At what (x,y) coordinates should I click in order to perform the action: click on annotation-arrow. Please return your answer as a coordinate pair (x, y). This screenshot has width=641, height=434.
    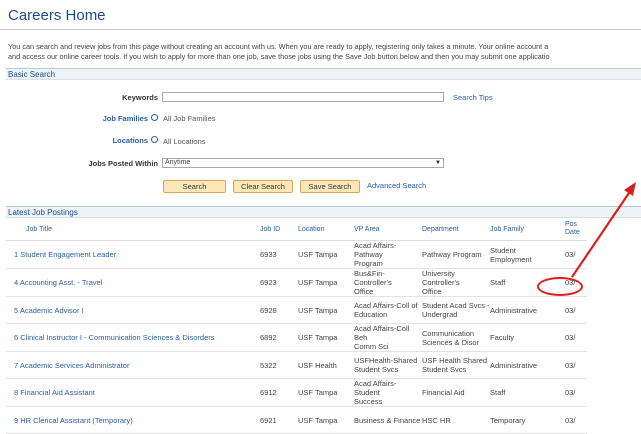
    Looking at the image, I should click on (603, 230).